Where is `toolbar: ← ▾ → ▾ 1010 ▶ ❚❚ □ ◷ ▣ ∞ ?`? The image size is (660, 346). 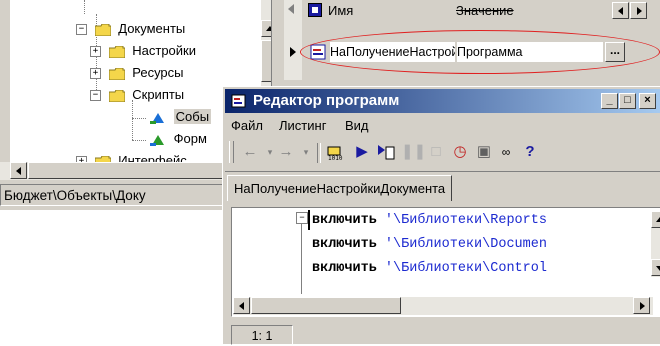 toolbar: ← ▾ → ▾ 1010 ▶ ❚❚ □ ◷ ▣ ∞ ? is located at coordinates (442, 153).